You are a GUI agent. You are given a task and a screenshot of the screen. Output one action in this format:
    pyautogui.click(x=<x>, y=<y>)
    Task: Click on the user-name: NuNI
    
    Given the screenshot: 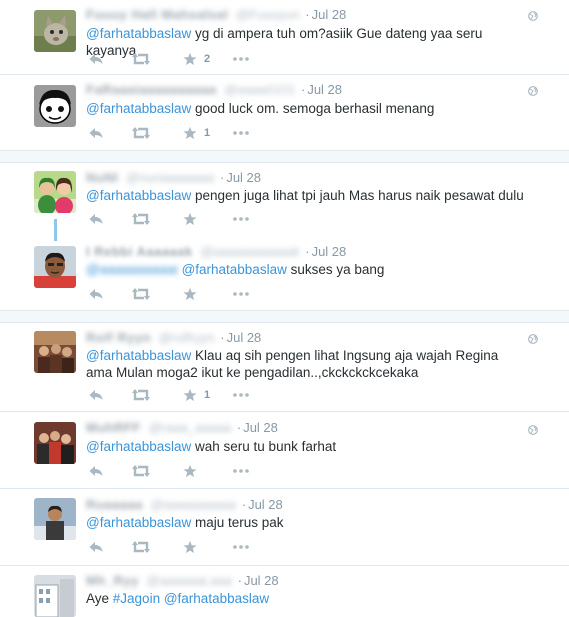 What is the action you would take?
    pyautogui.click(x=102, y=177)
    